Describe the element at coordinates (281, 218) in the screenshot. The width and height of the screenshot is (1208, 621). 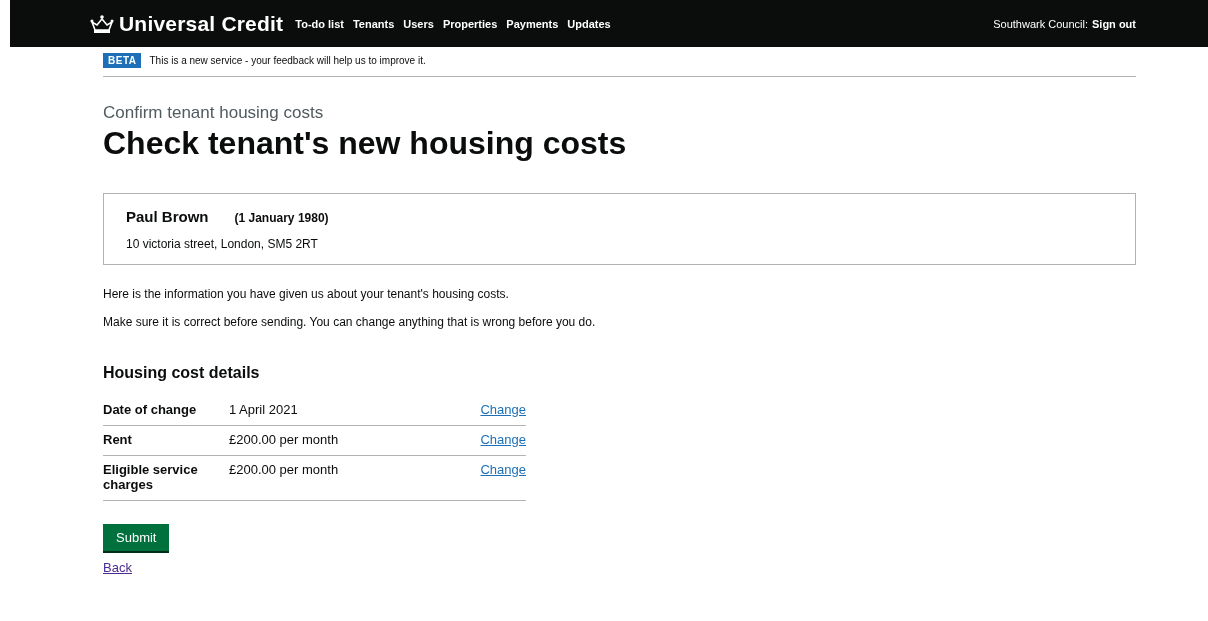
I see `tenant-birth-date: (1 January 1980)` at that location.